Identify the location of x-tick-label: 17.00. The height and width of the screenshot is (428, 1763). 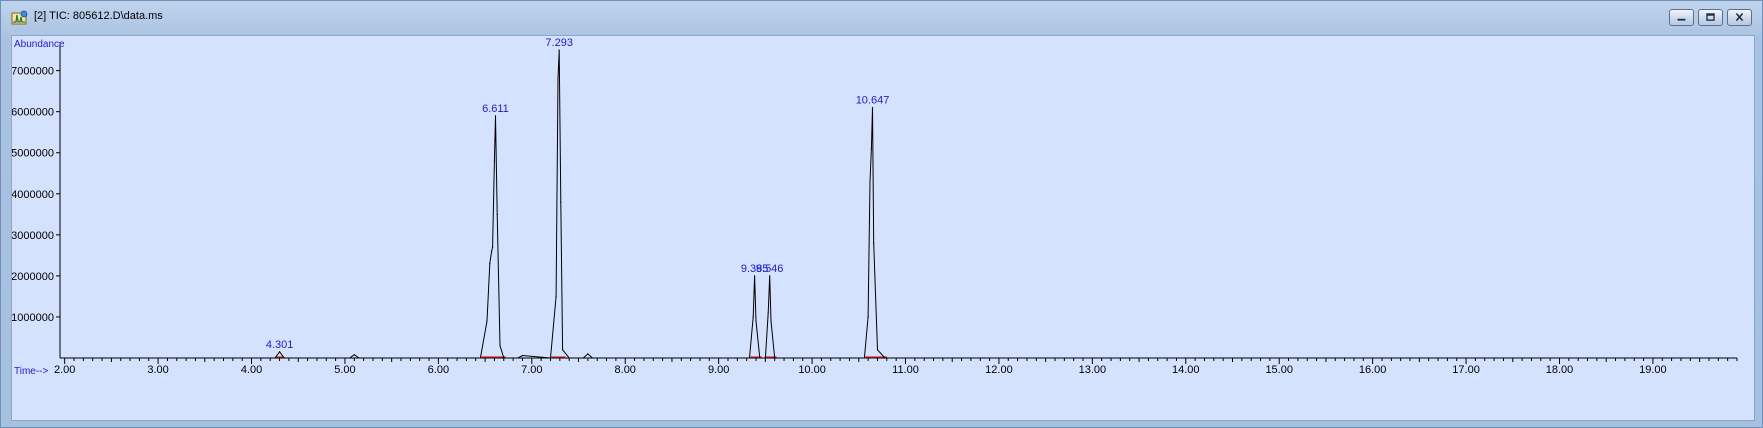
(1466, 370).